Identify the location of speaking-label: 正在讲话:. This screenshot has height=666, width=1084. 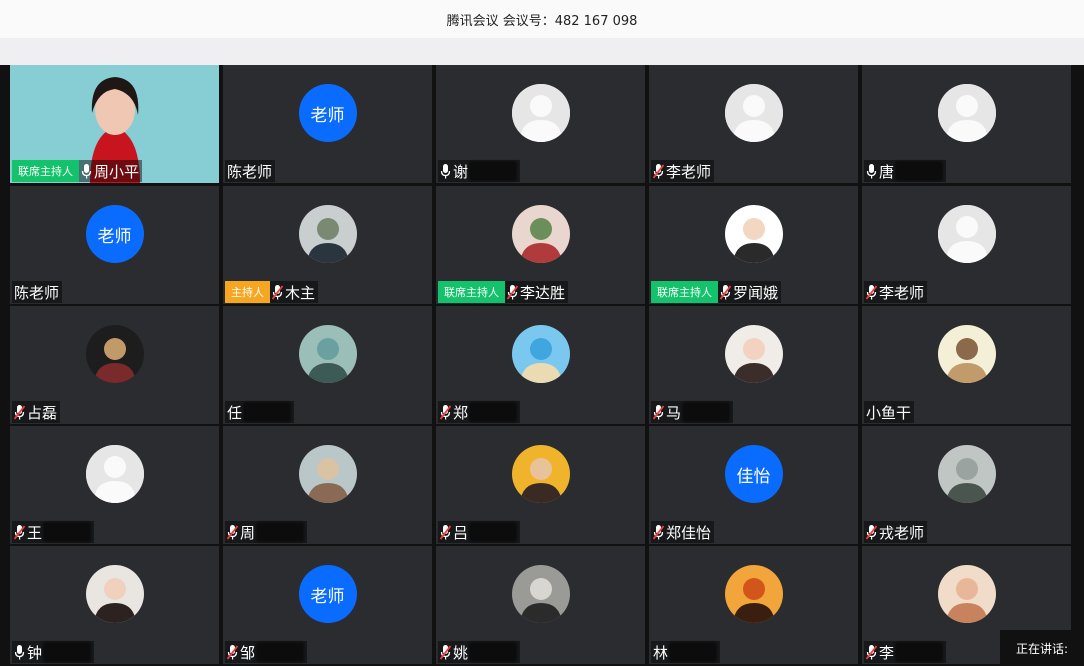
(1042, 648).